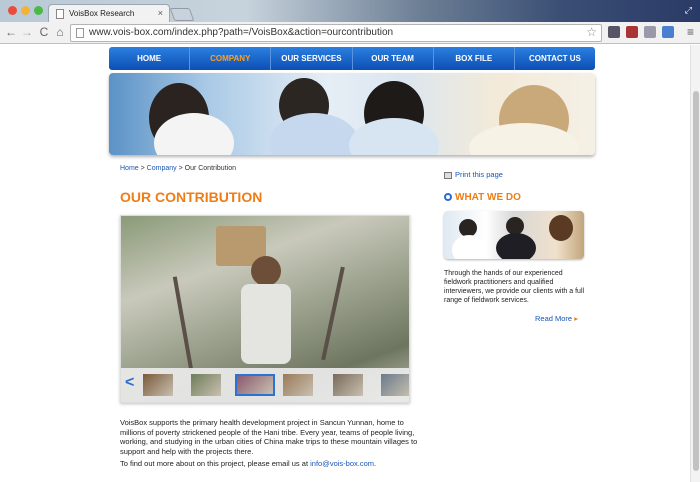  Describe the element at coordinates (488, 197) in the screenshot. I see `what-we-do-title: WHAT WE DO` at that location.